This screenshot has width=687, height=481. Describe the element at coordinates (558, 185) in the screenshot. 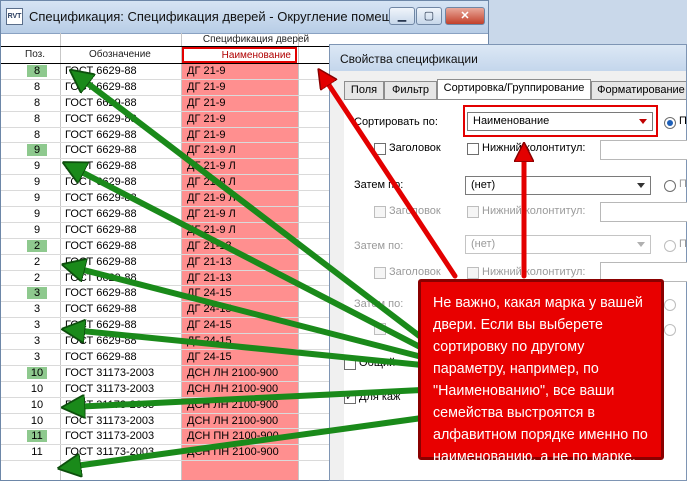

I see `then-by-select-1: (нет)` at that location.